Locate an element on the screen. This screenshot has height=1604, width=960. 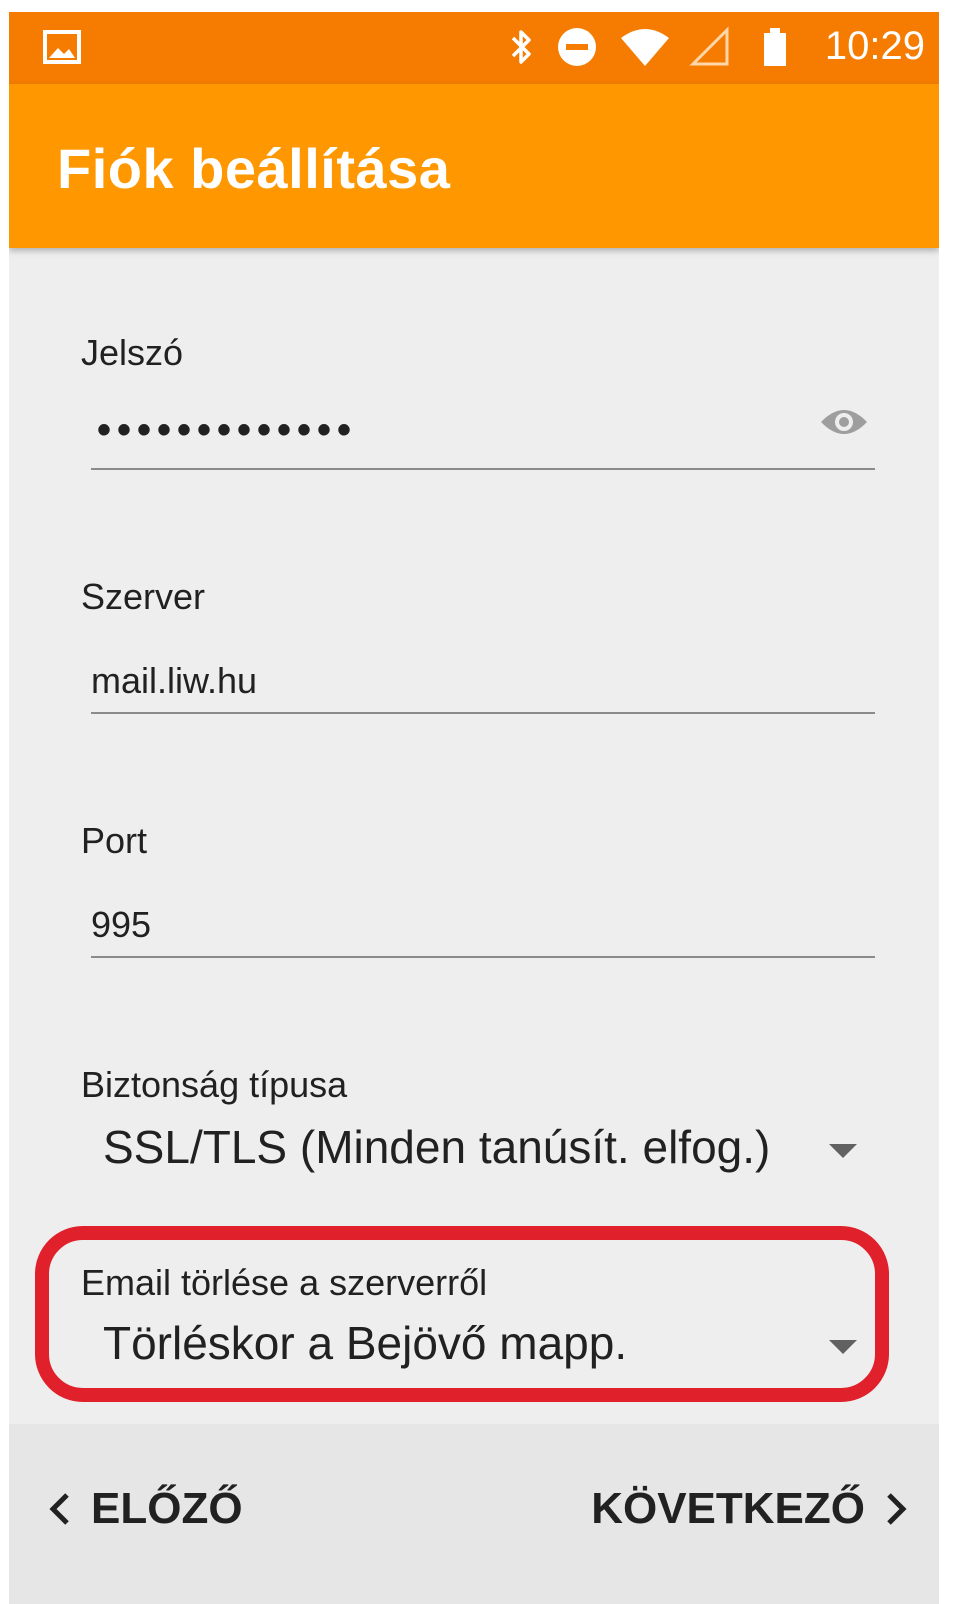
status-bar: 10:29 is located at coordinates (474, 48).